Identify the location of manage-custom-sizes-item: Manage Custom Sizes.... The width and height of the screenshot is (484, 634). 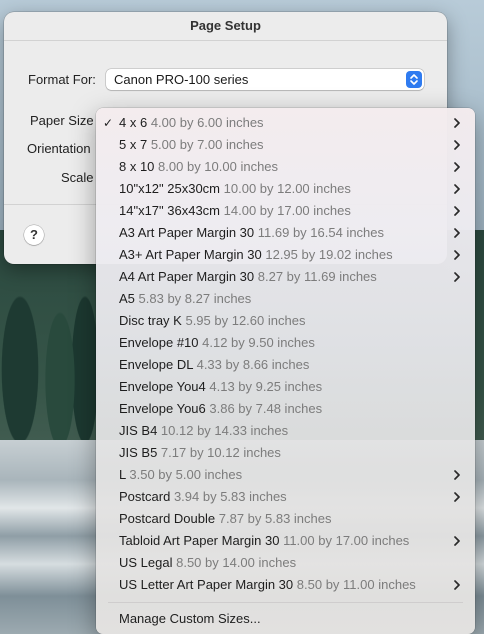
(190, 618).